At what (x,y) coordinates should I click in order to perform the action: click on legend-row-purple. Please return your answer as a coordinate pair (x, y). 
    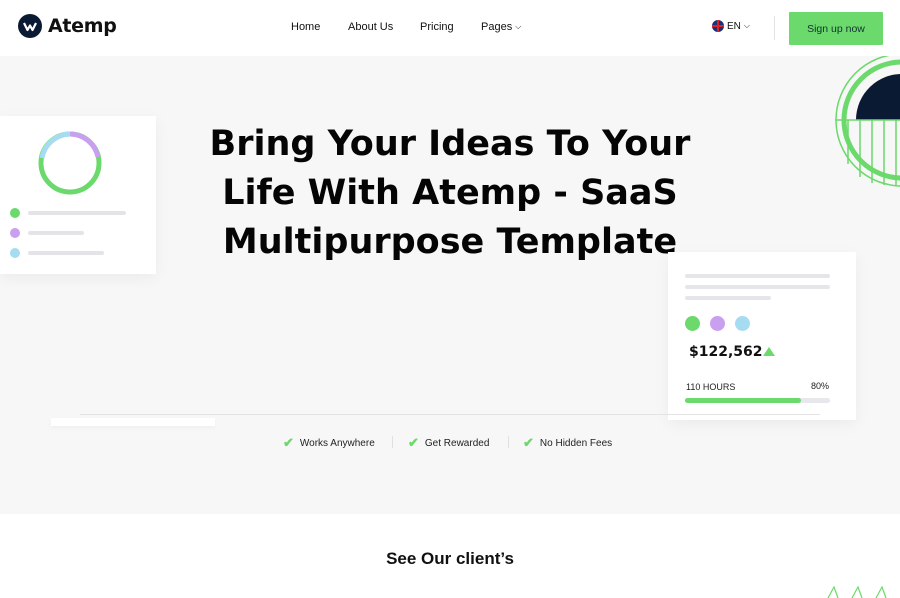
    Looking at the image, I should click on (47, 233).